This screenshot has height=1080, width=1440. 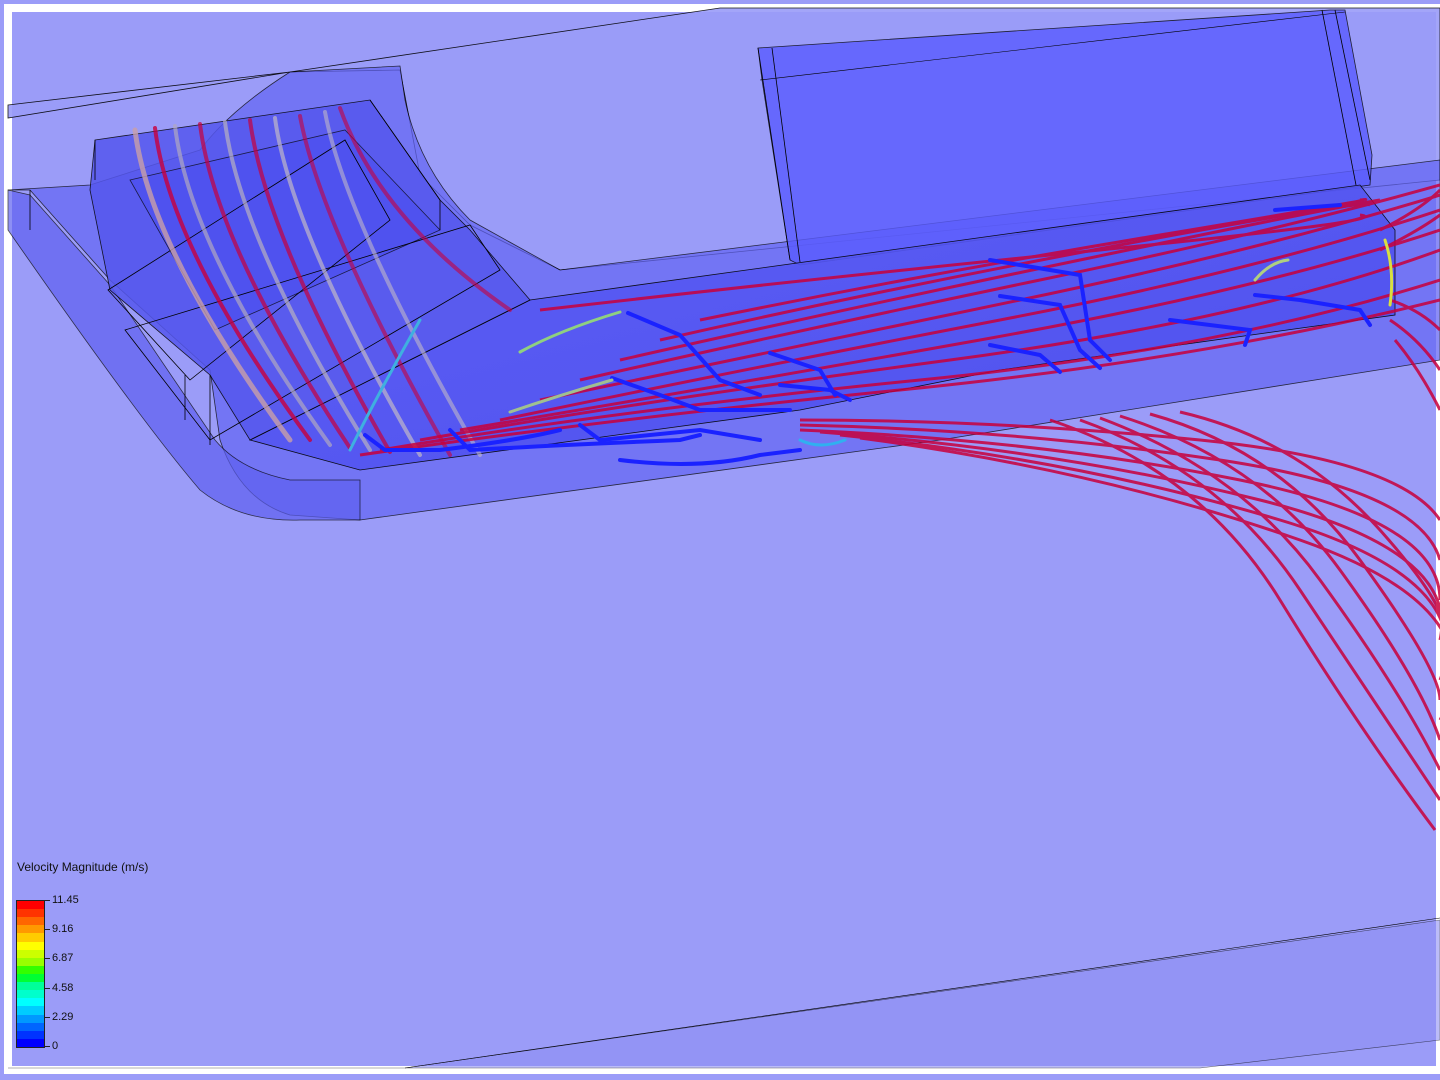 I want to click on legend-tick-label: 0, so click(x=55, y=1046).